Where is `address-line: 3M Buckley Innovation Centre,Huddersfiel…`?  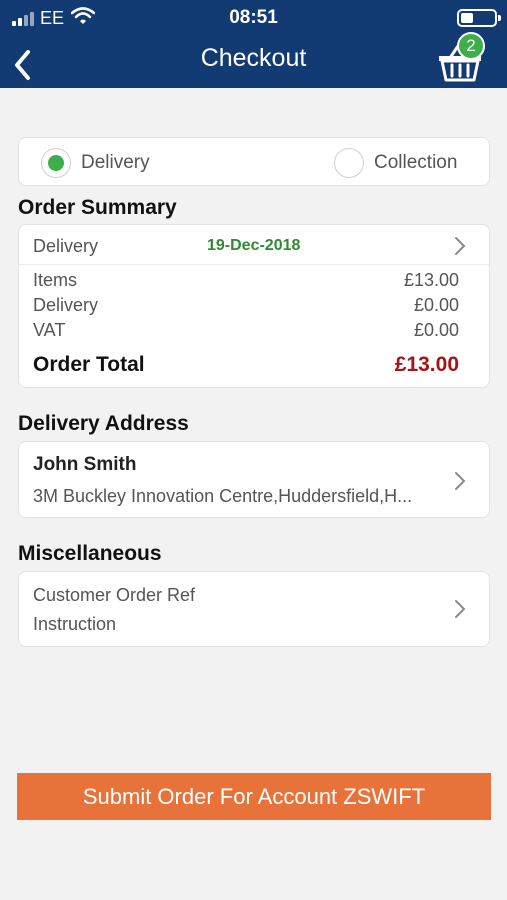 address-line: 3M Buckley Innovation Centre,Huddersfiel… is located at coordinates (223, 496).